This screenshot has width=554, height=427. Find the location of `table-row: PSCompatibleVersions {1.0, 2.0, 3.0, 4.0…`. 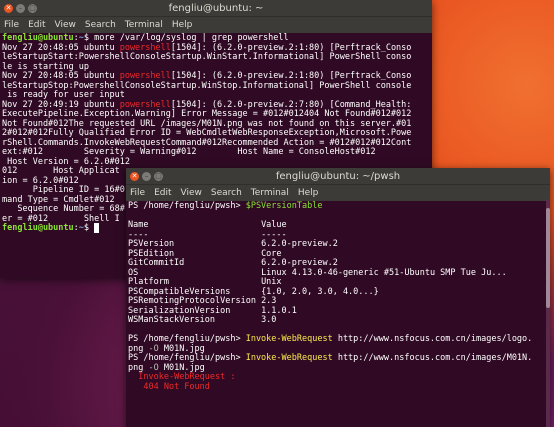

table-row: PSCompatibleVersions {1.0, 2.0, 3.0, 4.0… is located at coordinates (253, 291).